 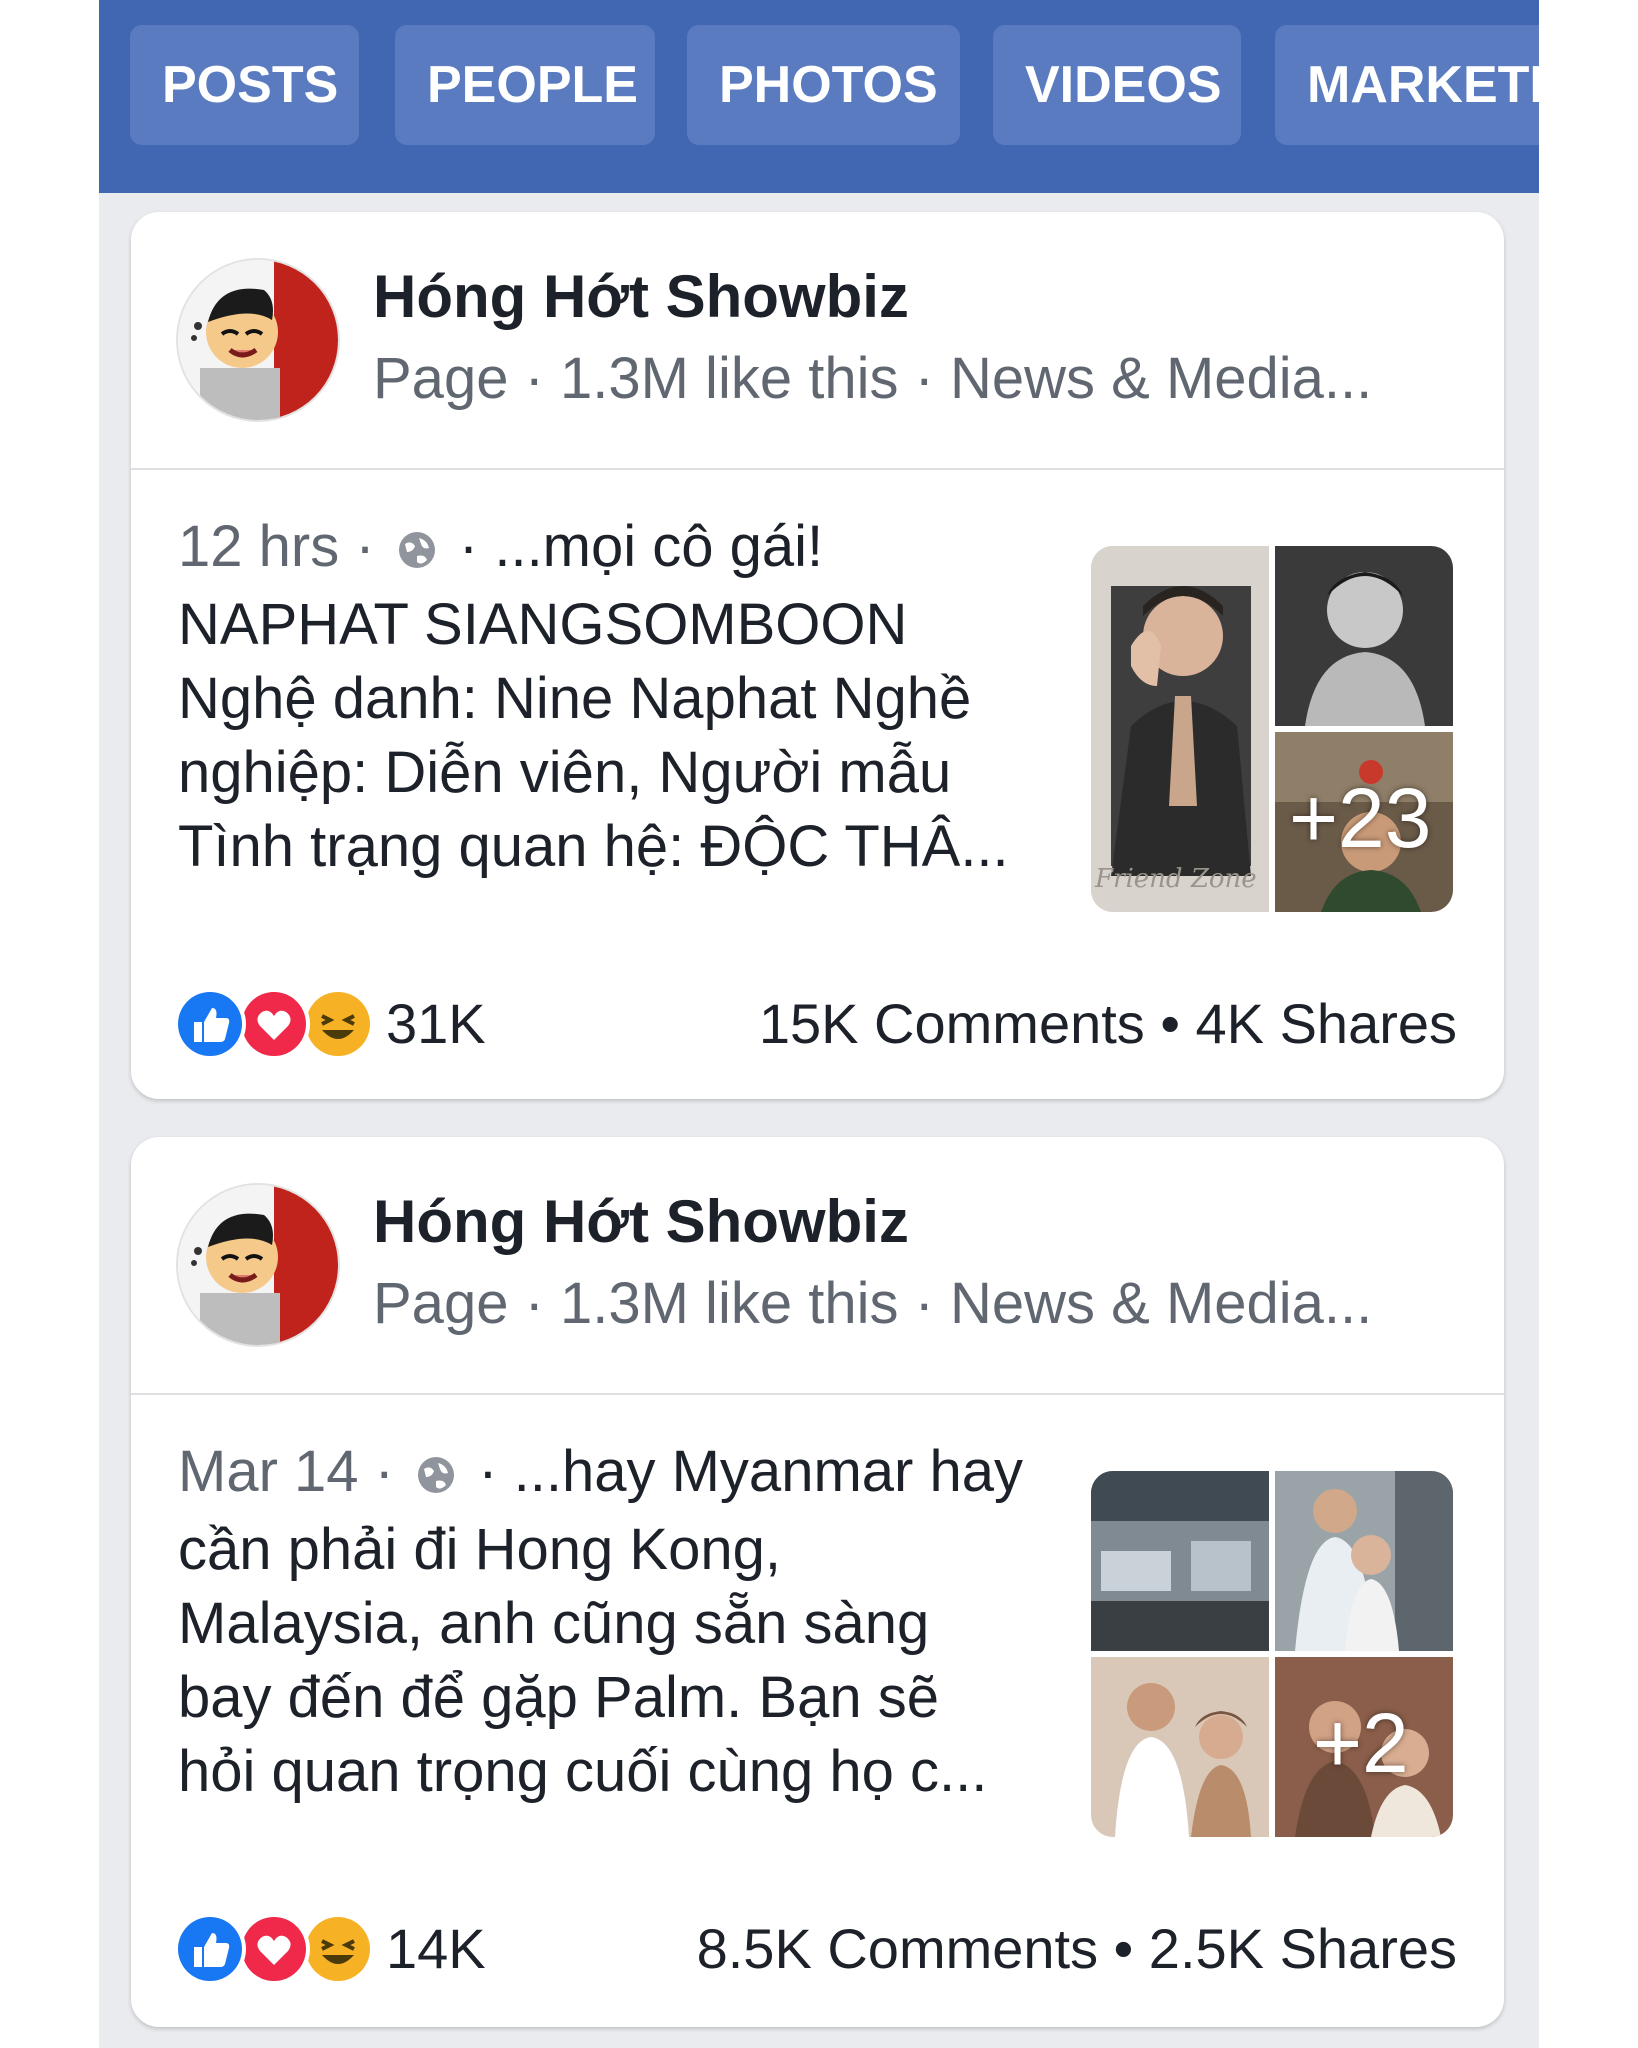 What do you see at coordinates (1077, 1949) in the screenshot?
I see `comments-shares: 8.5K Comments • 2.5K Shares` at bounding box center [1077, 1949].